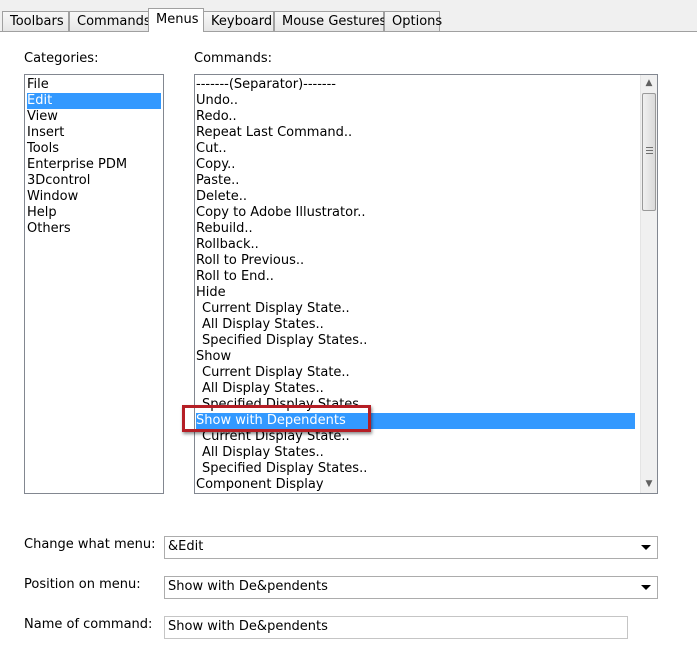 This screenshot has height=649, width=697. I want to click on category-item: Enterprise PDM, so click(77, 165).